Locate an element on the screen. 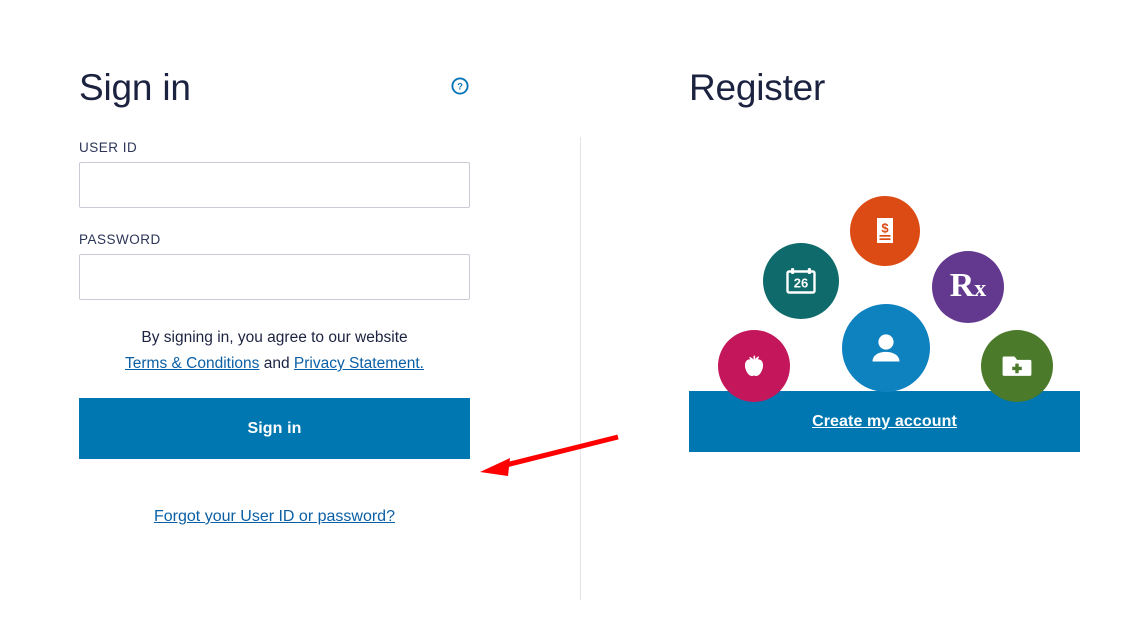 This screenshot has width=1146, height=632. terms-lead-text: By signing in, you agree to our website is located at coordinates (274, 337).